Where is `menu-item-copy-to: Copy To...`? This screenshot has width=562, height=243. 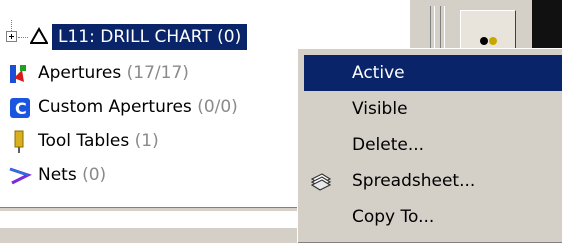
menu-item-copy-to: Copy To... is located at coordinates (433, 217).